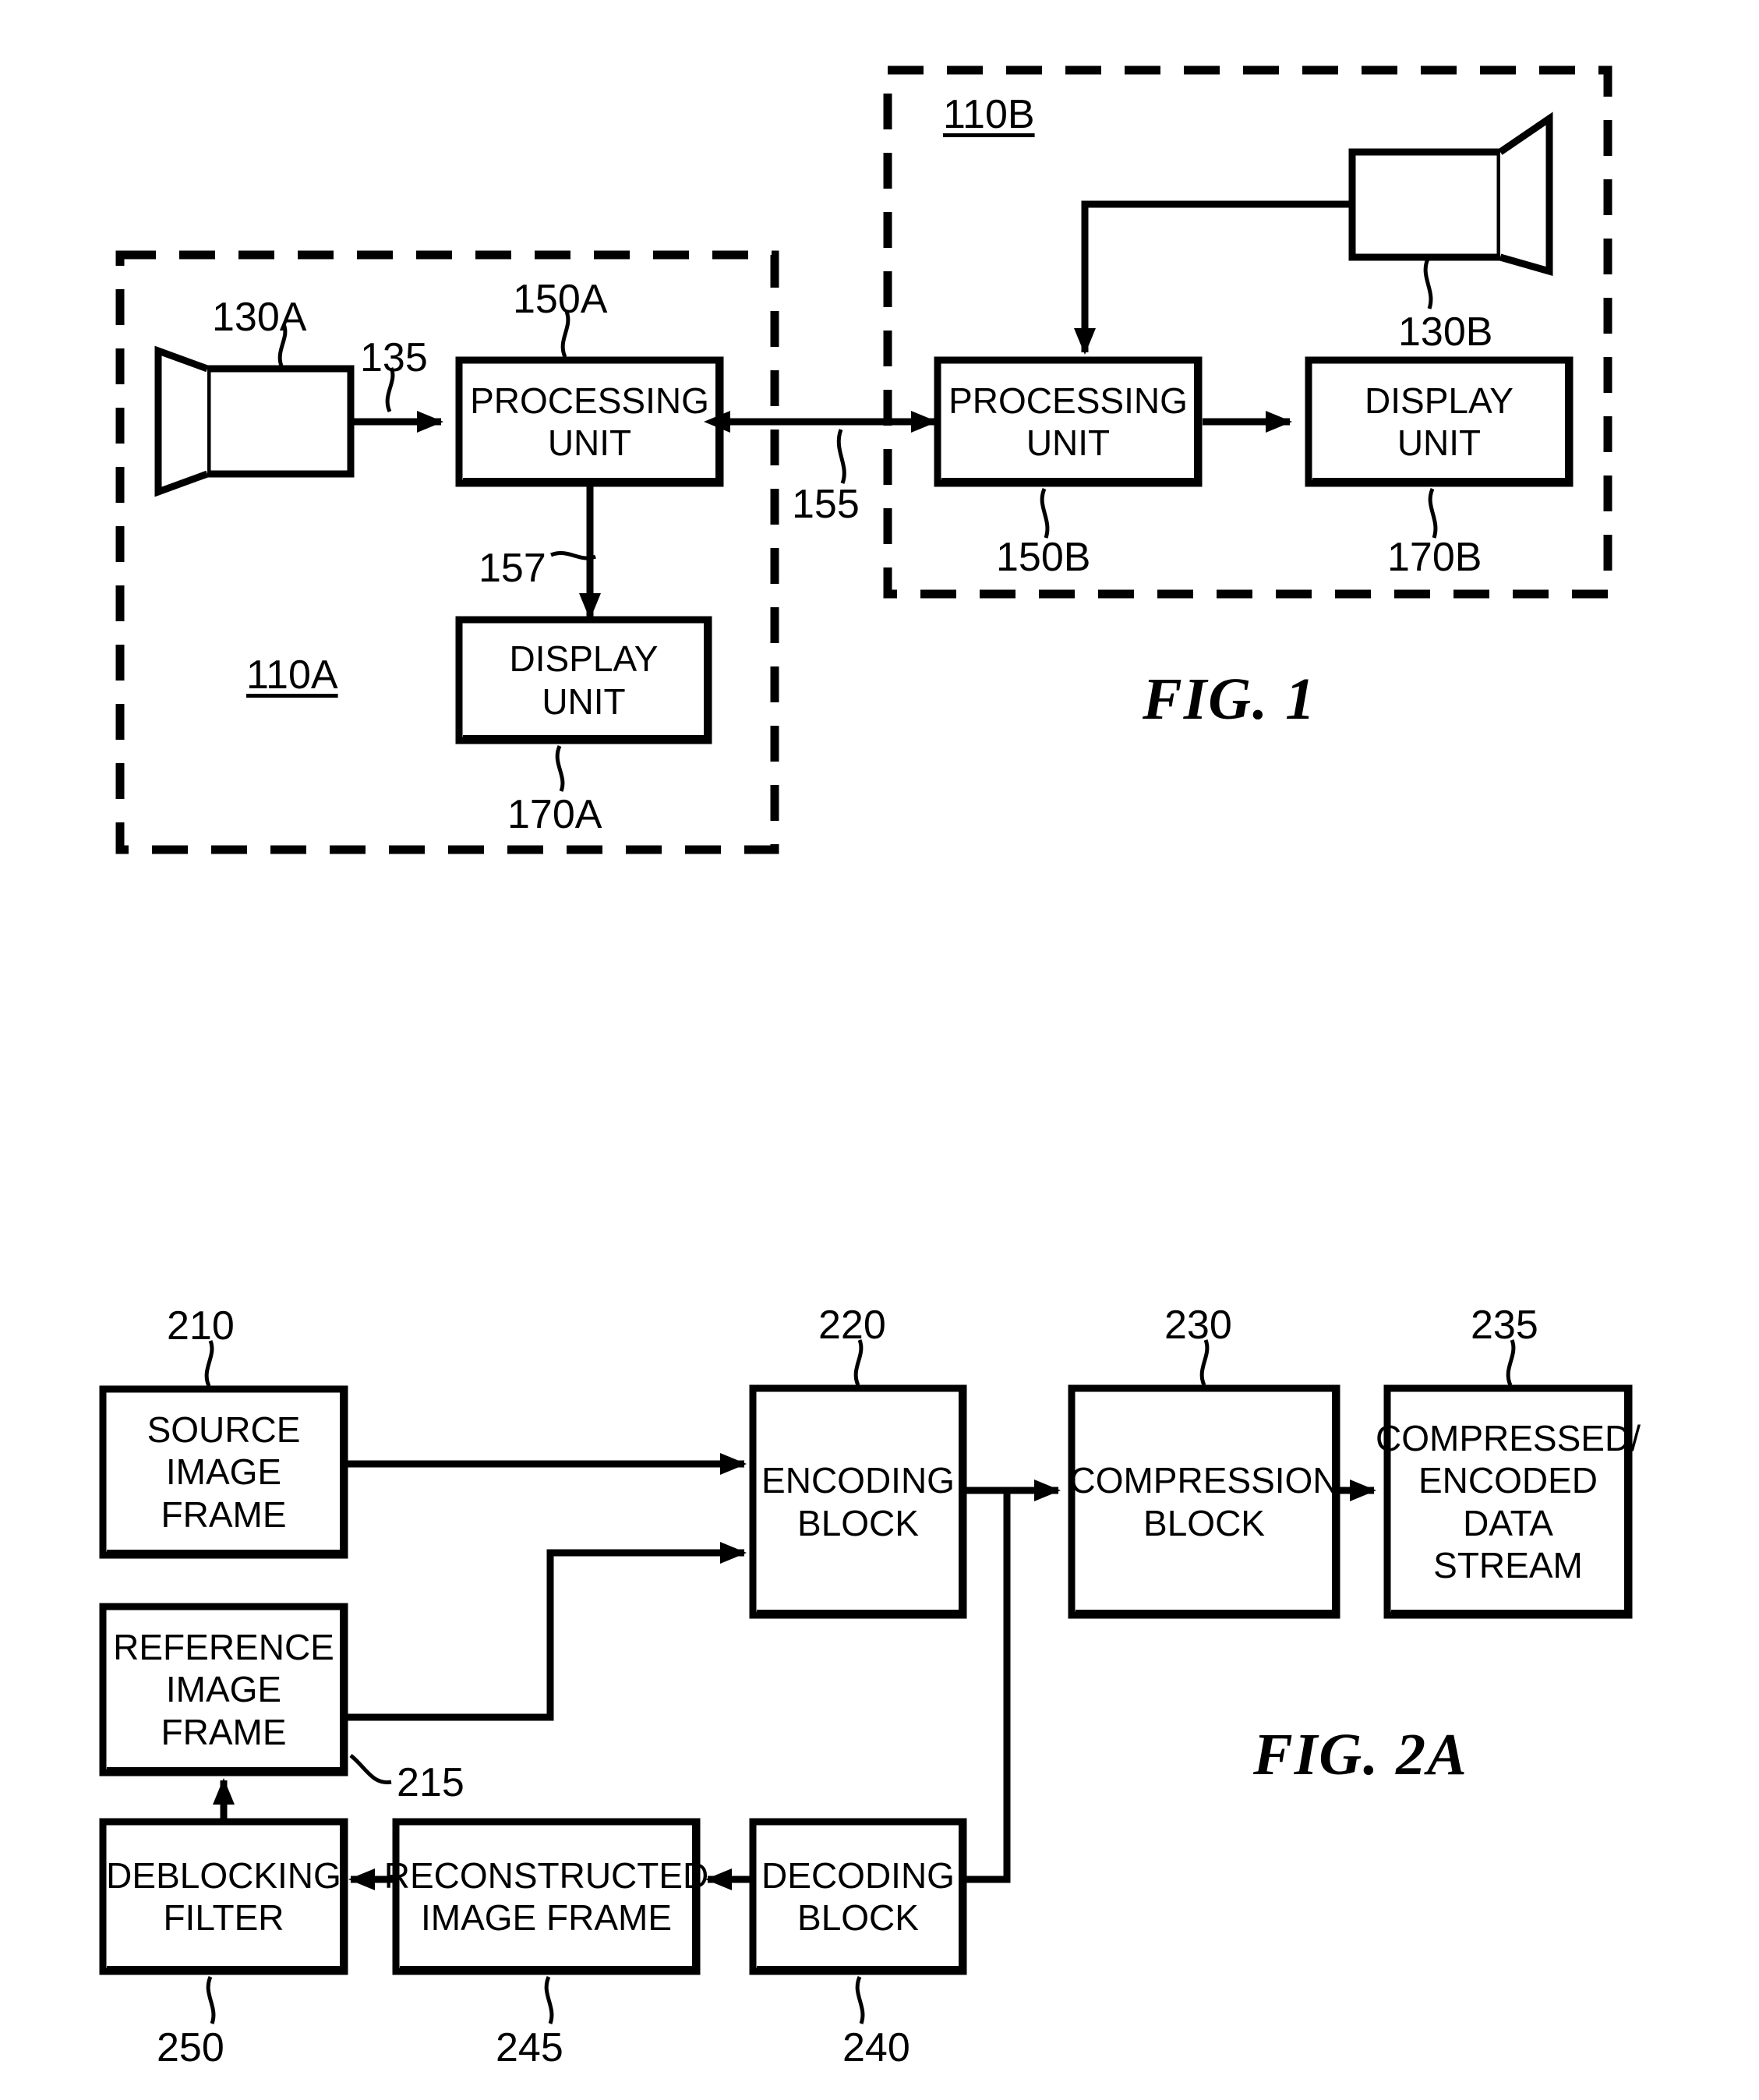  What do you see at coordinates (1439, 447) in the screenshot?
I see `display-unit-b-box` at bounding box center [1439, 447].